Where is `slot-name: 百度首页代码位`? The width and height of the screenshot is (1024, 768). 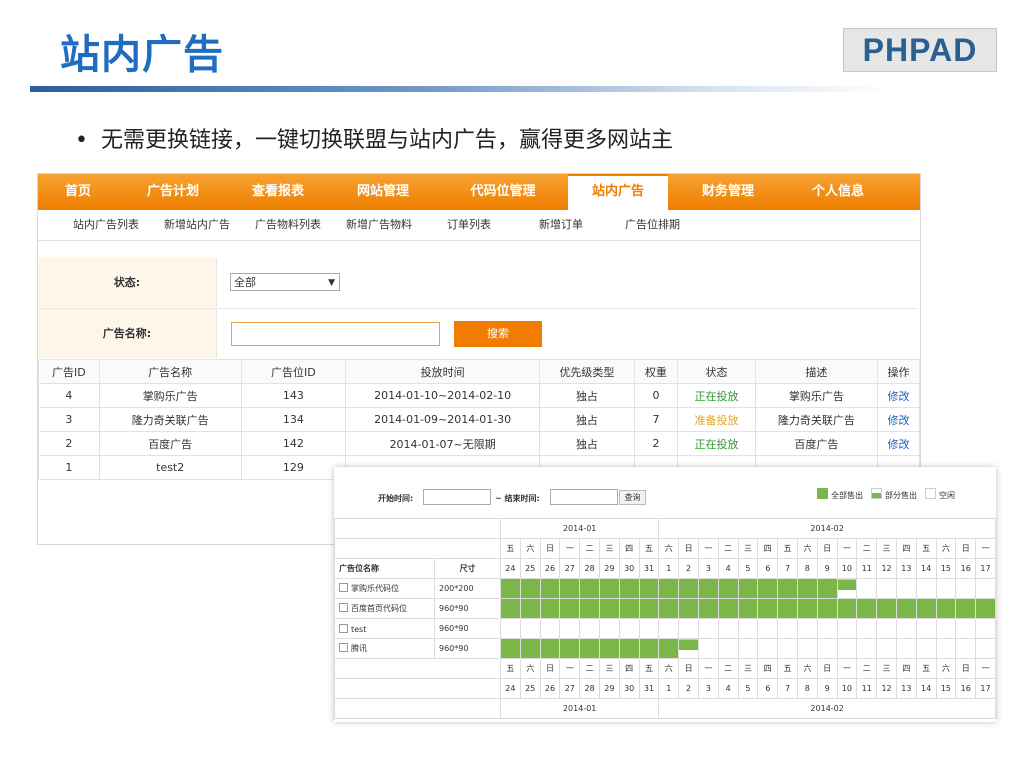 slot-name: 百度首页代码位 is located at coordinates (384, 608).